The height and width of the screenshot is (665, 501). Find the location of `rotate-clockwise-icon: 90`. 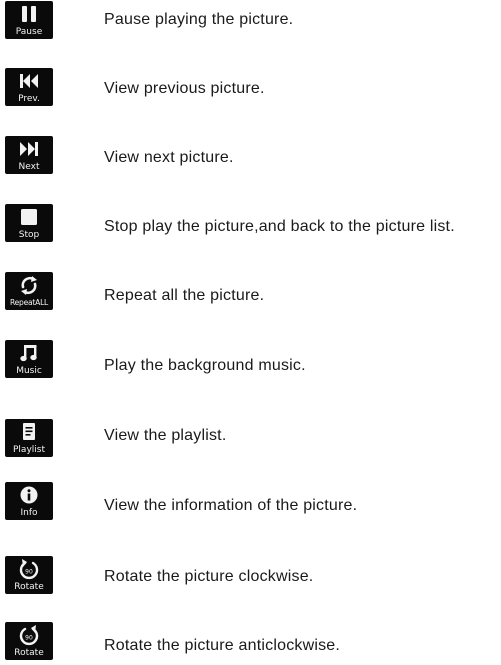

rotate-clockwise-icon: 90 is located at coordinates (29, 569).